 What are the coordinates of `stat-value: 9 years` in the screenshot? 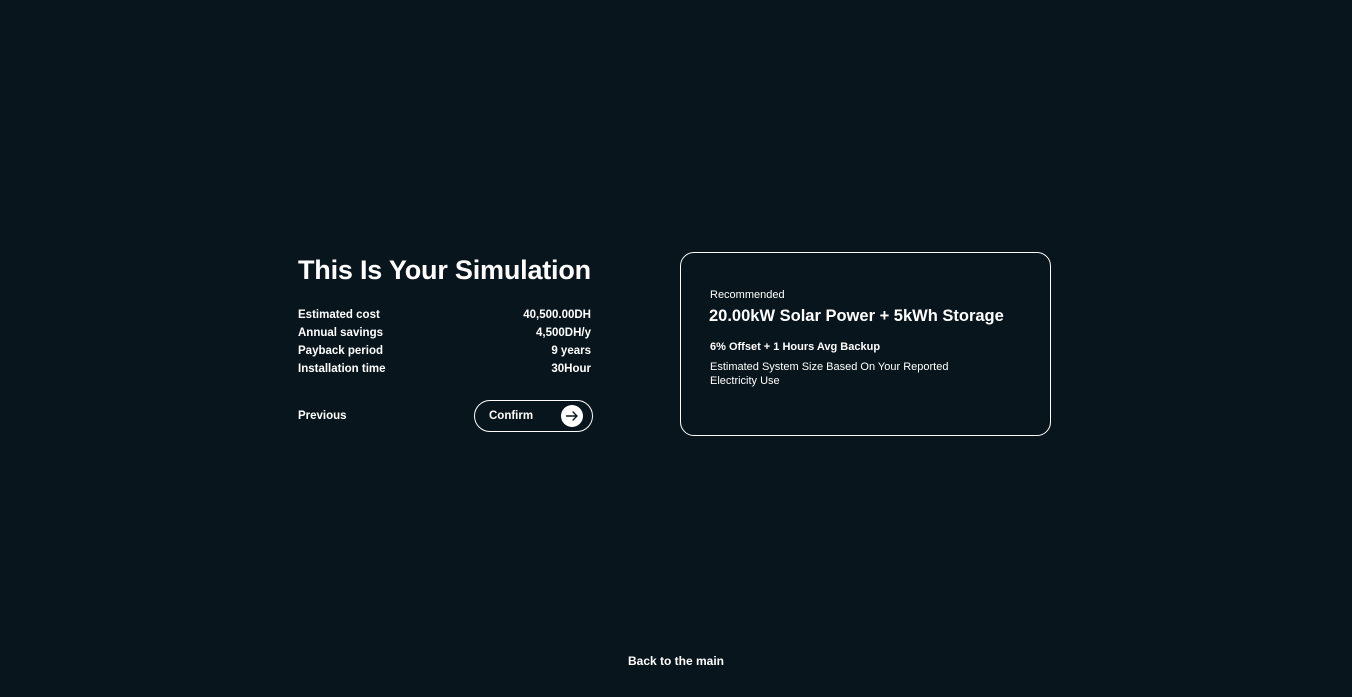 It's located at (571, 351).